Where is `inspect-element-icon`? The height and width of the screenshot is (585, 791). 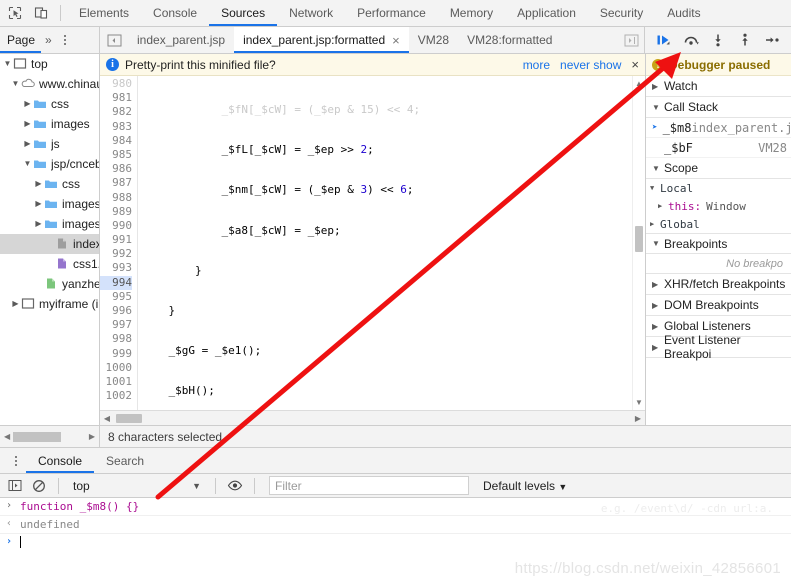 inspect-element-icon is located at coordinates (15, 13).